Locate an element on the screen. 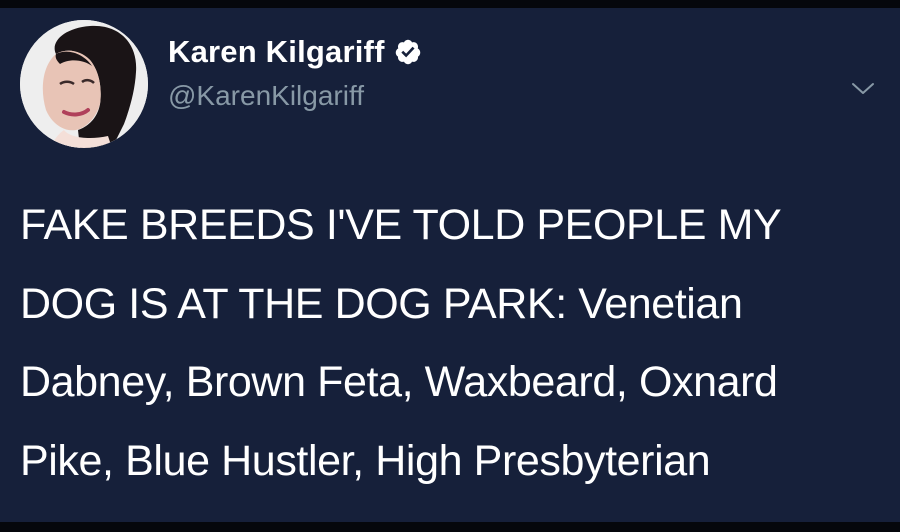 The width and height of the screenshot is (900, 532). avatar is located at coordinates (84, 84).